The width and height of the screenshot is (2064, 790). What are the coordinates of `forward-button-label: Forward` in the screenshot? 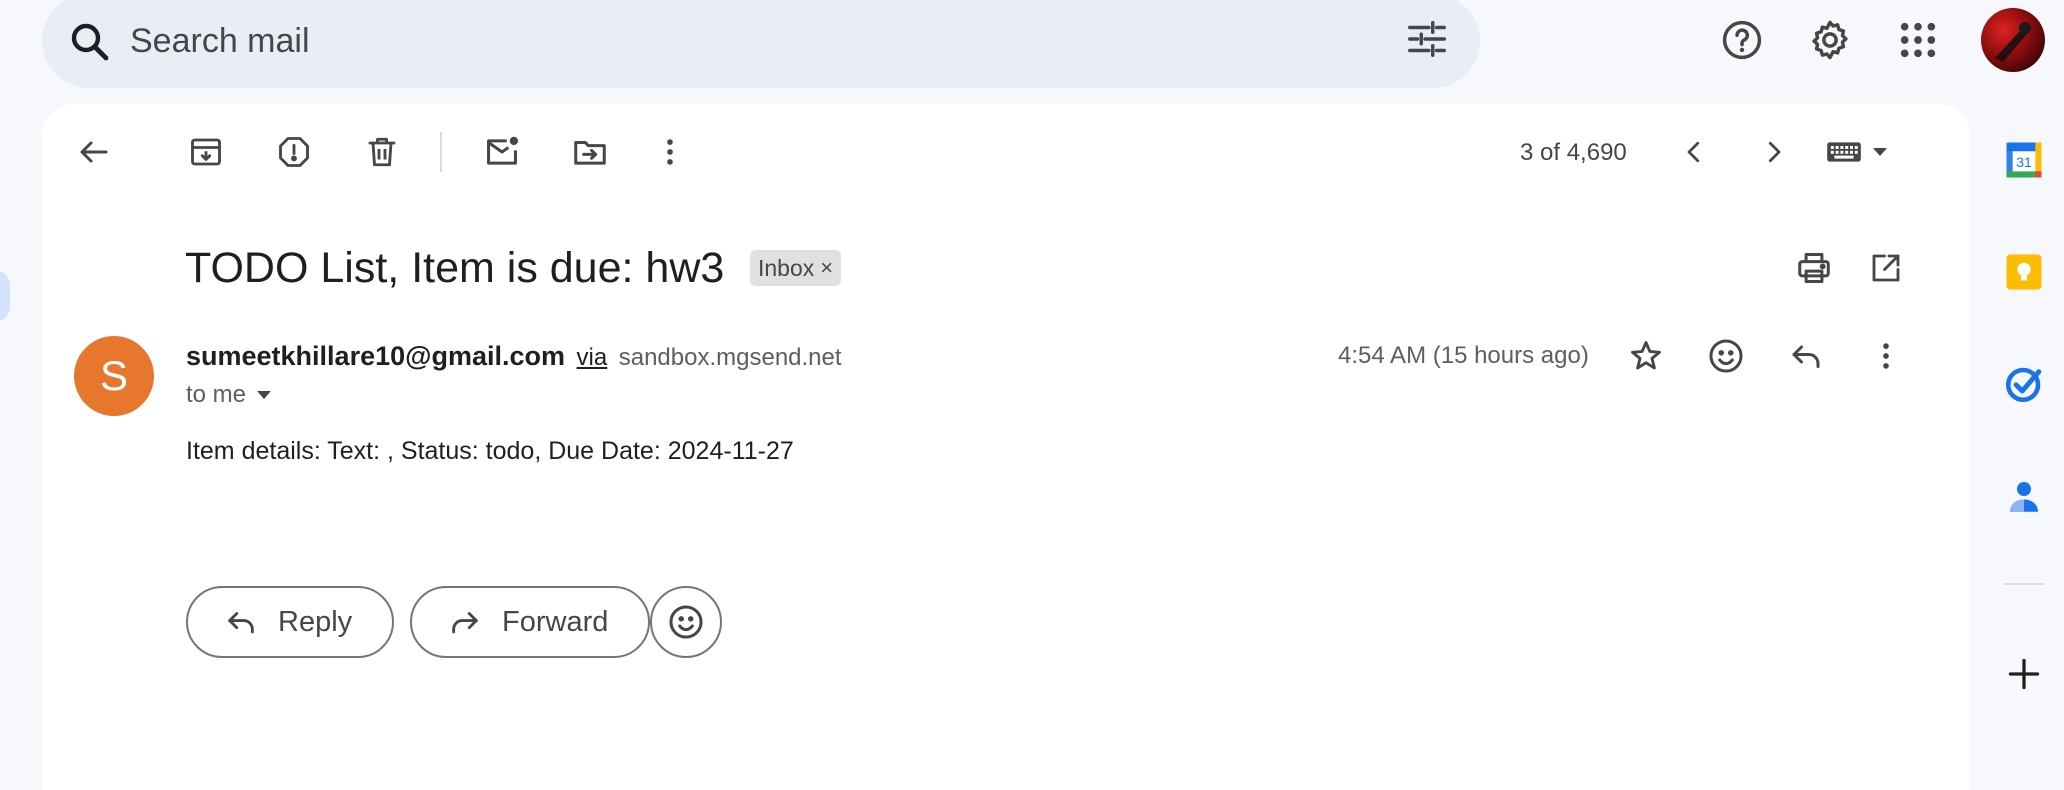 It's located at (555, 621).